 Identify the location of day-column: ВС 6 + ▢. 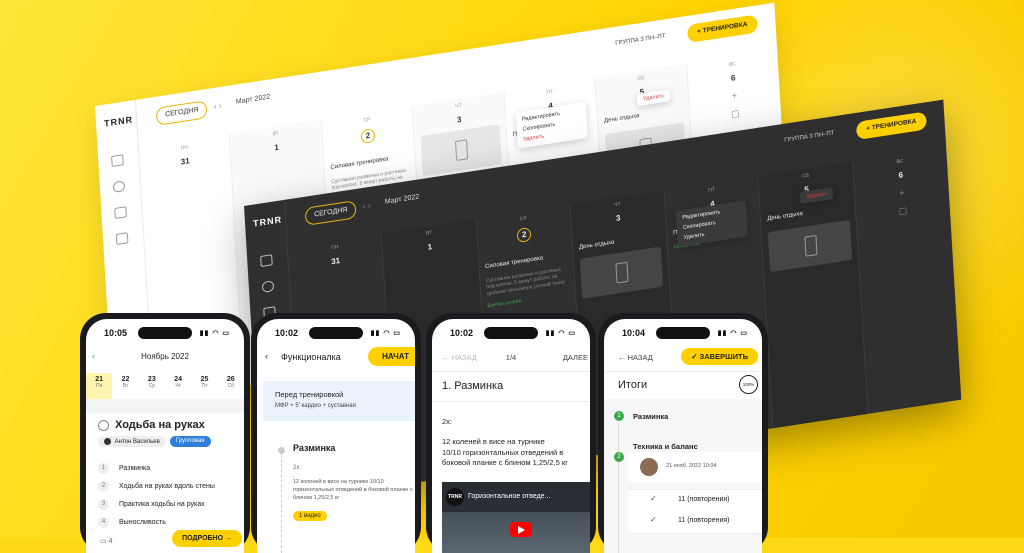
(906, 280).